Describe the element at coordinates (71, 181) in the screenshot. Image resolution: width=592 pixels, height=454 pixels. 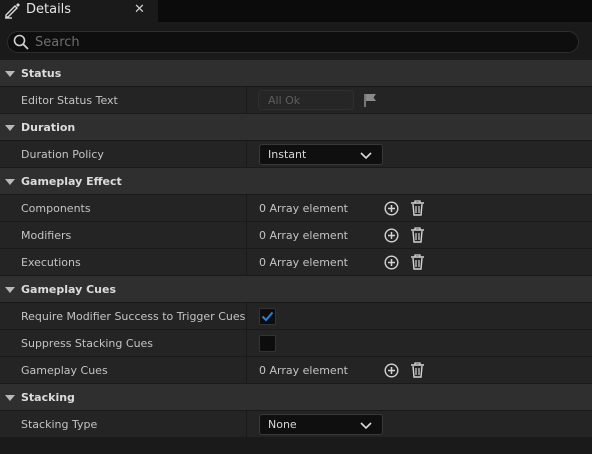
I see `category-label: Gameplay Effect` at that location.